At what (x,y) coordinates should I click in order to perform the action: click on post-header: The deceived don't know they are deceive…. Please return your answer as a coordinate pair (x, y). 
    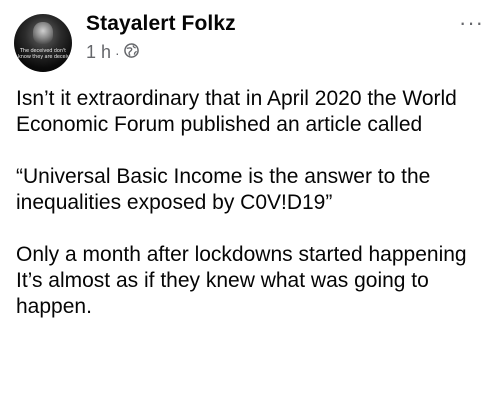
    Looking at the image, I should click on (250, 41).